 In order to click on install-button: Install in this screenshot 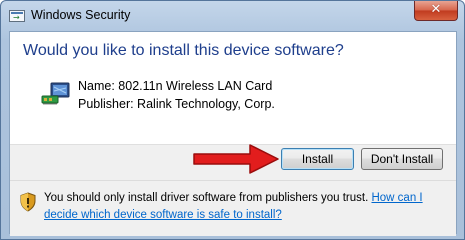, I will do `click(317, 159)`.